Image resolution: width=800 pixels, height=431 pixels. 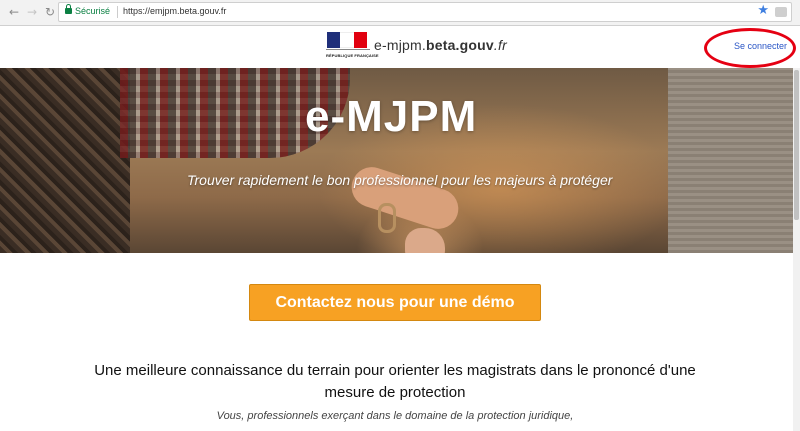 What do you see at coordinates (50, 12) in the screenshot?
I see `reload-icon: ↻` at bounding box center [50, 12].